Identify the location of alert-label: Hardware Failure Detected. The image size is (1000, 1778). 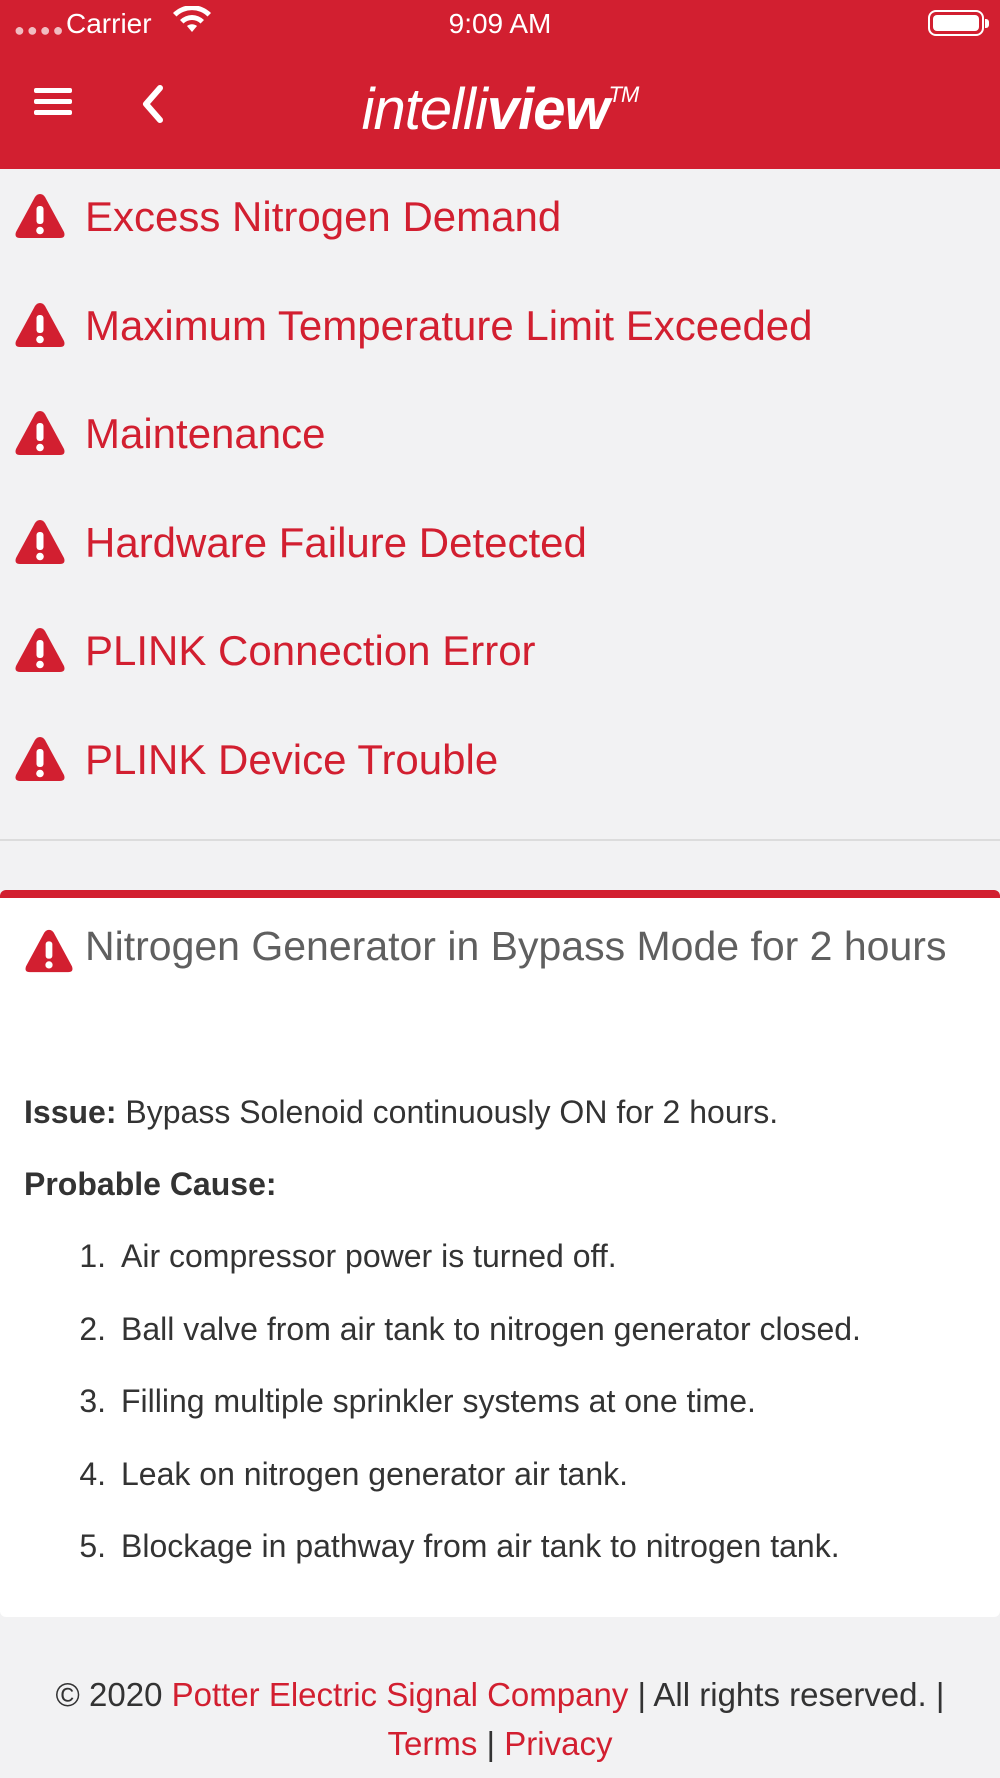
(336, 542).